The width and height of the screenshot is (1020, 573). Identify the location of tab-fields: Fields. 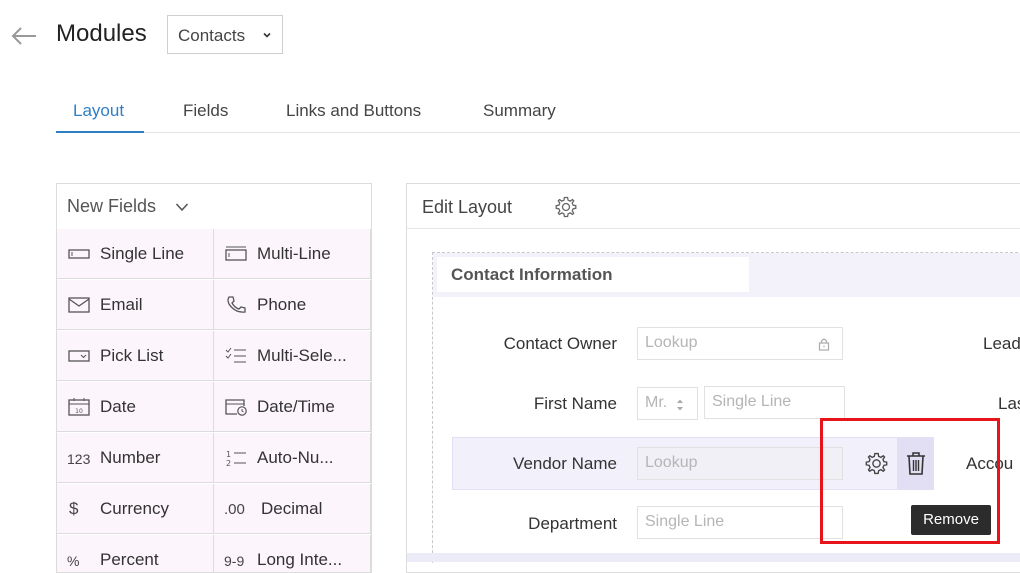
(205, 111).